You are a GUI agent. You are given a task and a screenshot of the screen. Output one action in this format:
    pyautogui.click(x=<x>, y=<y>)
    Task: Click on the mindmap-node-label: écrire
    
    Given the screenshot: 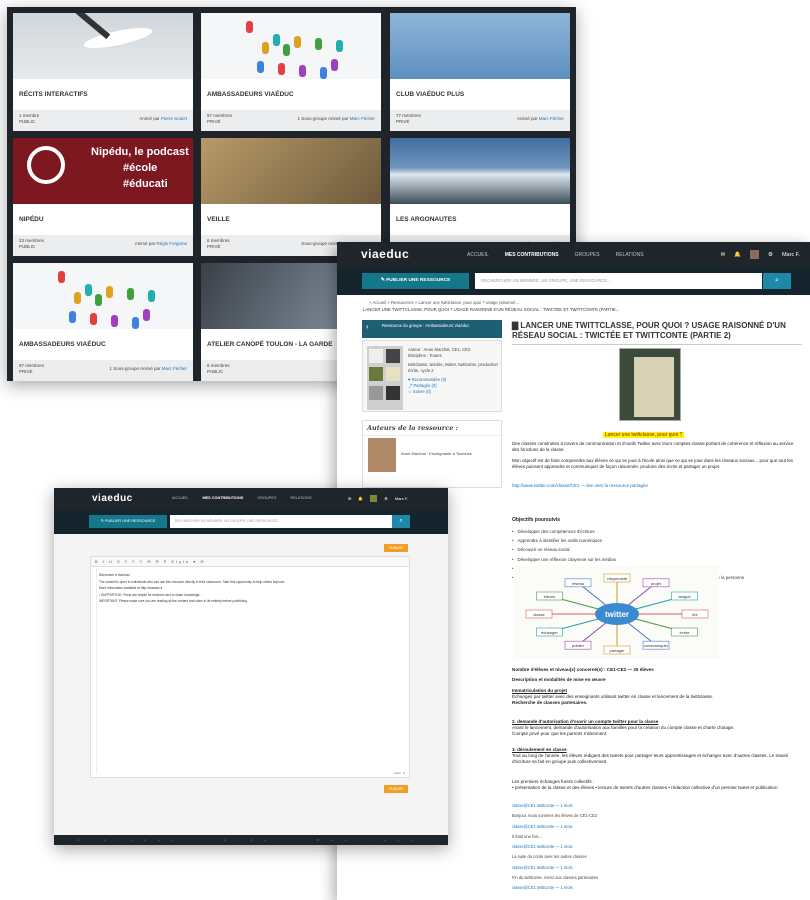 What is the action you would take?
    pyautogui.click(x=685, y=632)
    